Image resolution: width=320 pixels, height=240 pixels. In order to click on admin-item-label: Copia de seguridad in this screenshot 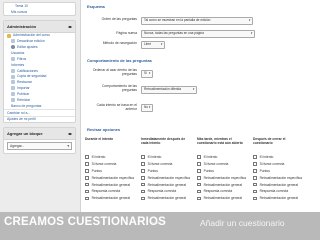, I will do `click(32, 76)`.